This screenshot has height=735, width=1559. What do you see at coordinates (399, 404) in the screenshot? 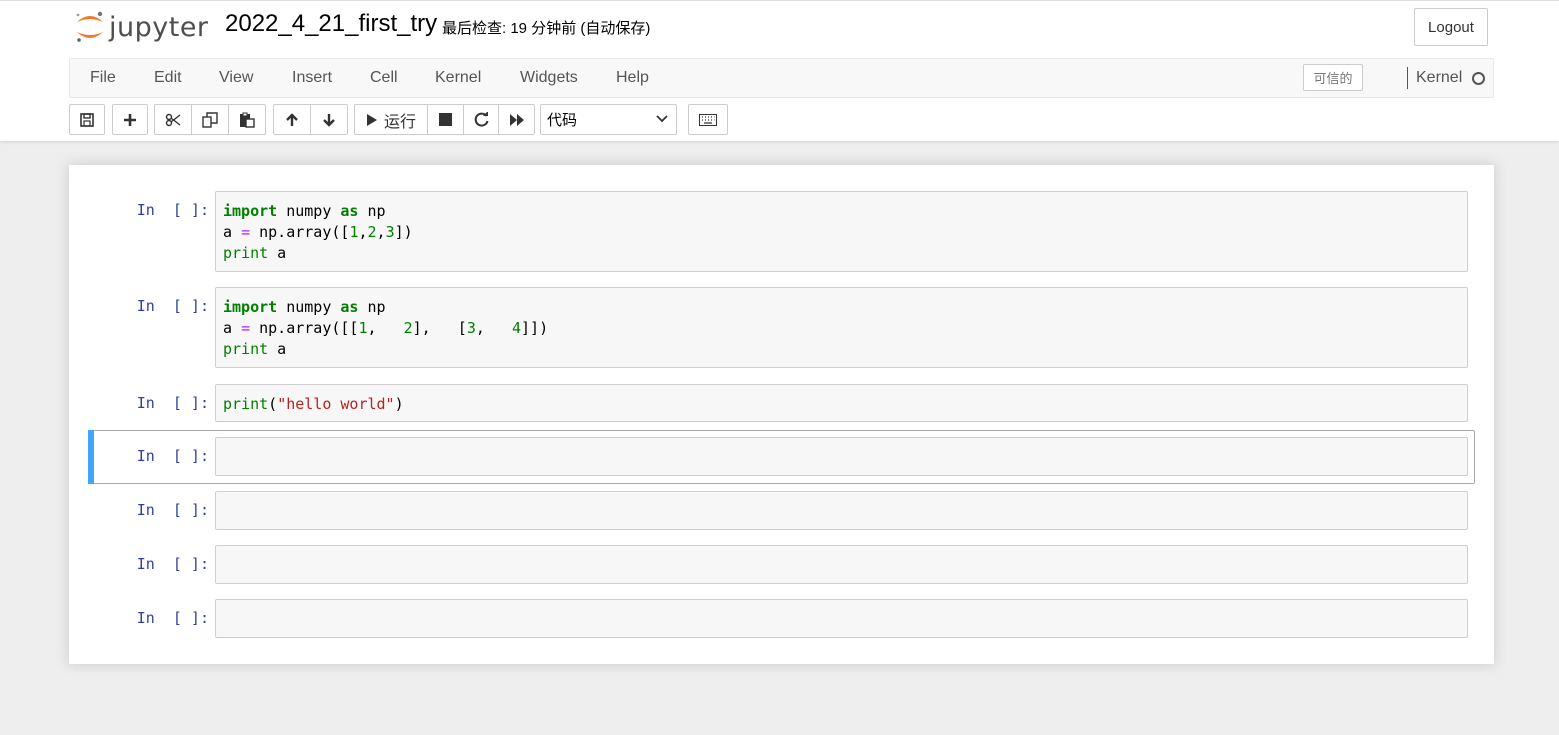
I see `code-token: )` at bounding box center [399, 404].